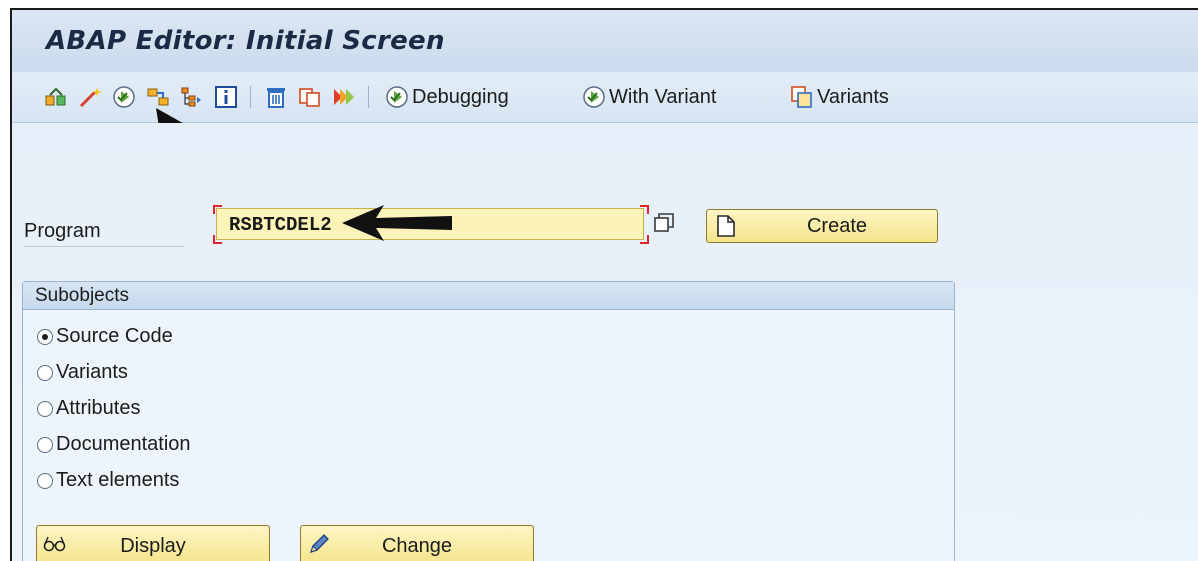 This screenshot has height=561, width=1198. Describe the element at coordinates (853, 96) in the screenshot. I see `variants-label: Variants` at that location.